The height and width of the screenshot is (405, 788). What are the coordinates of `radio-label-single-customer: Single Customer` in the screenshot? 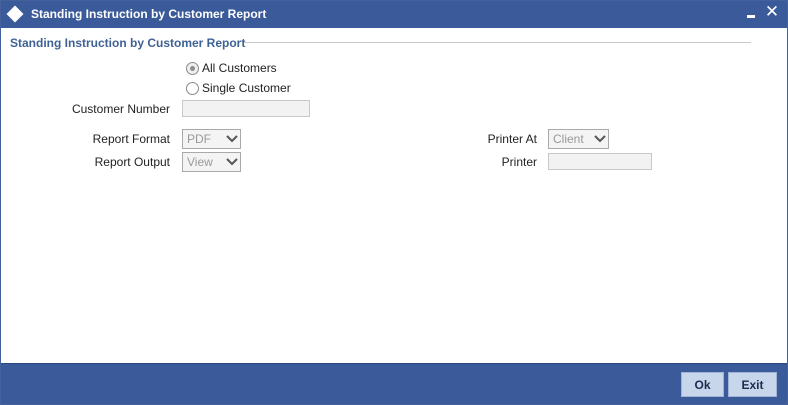 It's located at (246, 88).